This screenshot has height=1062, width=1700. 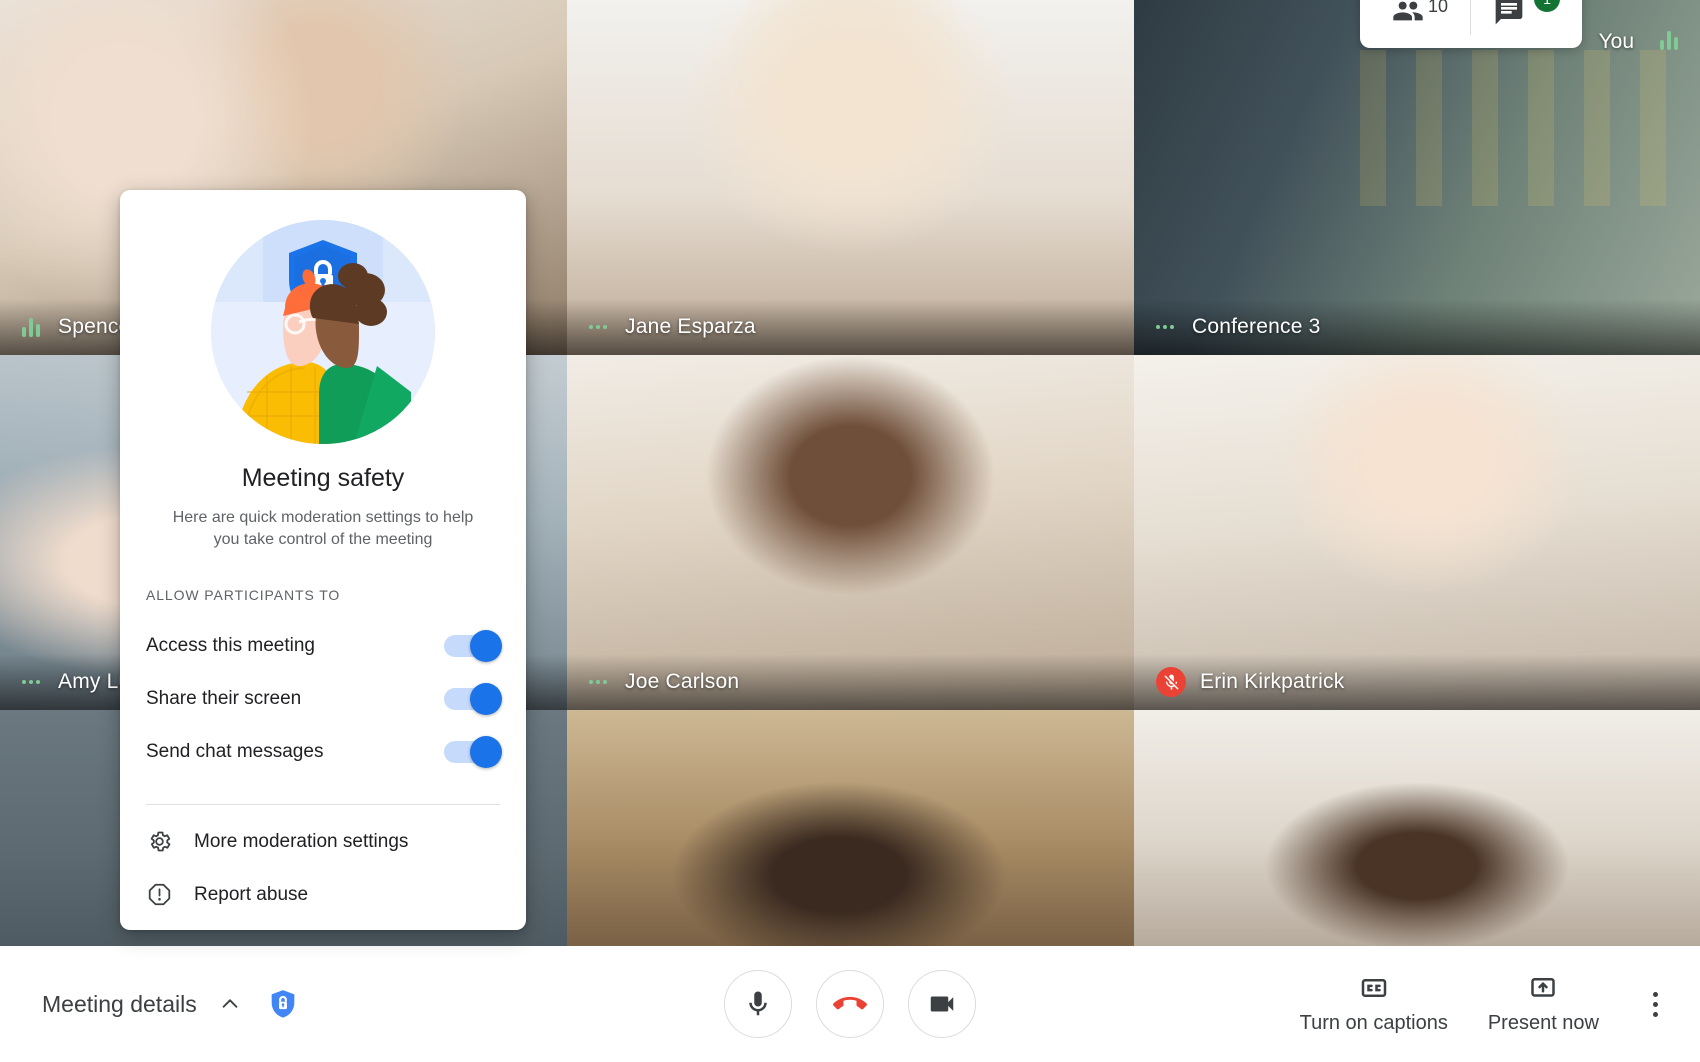 I want to click on chat-icon, so click(x=1509, y=12).